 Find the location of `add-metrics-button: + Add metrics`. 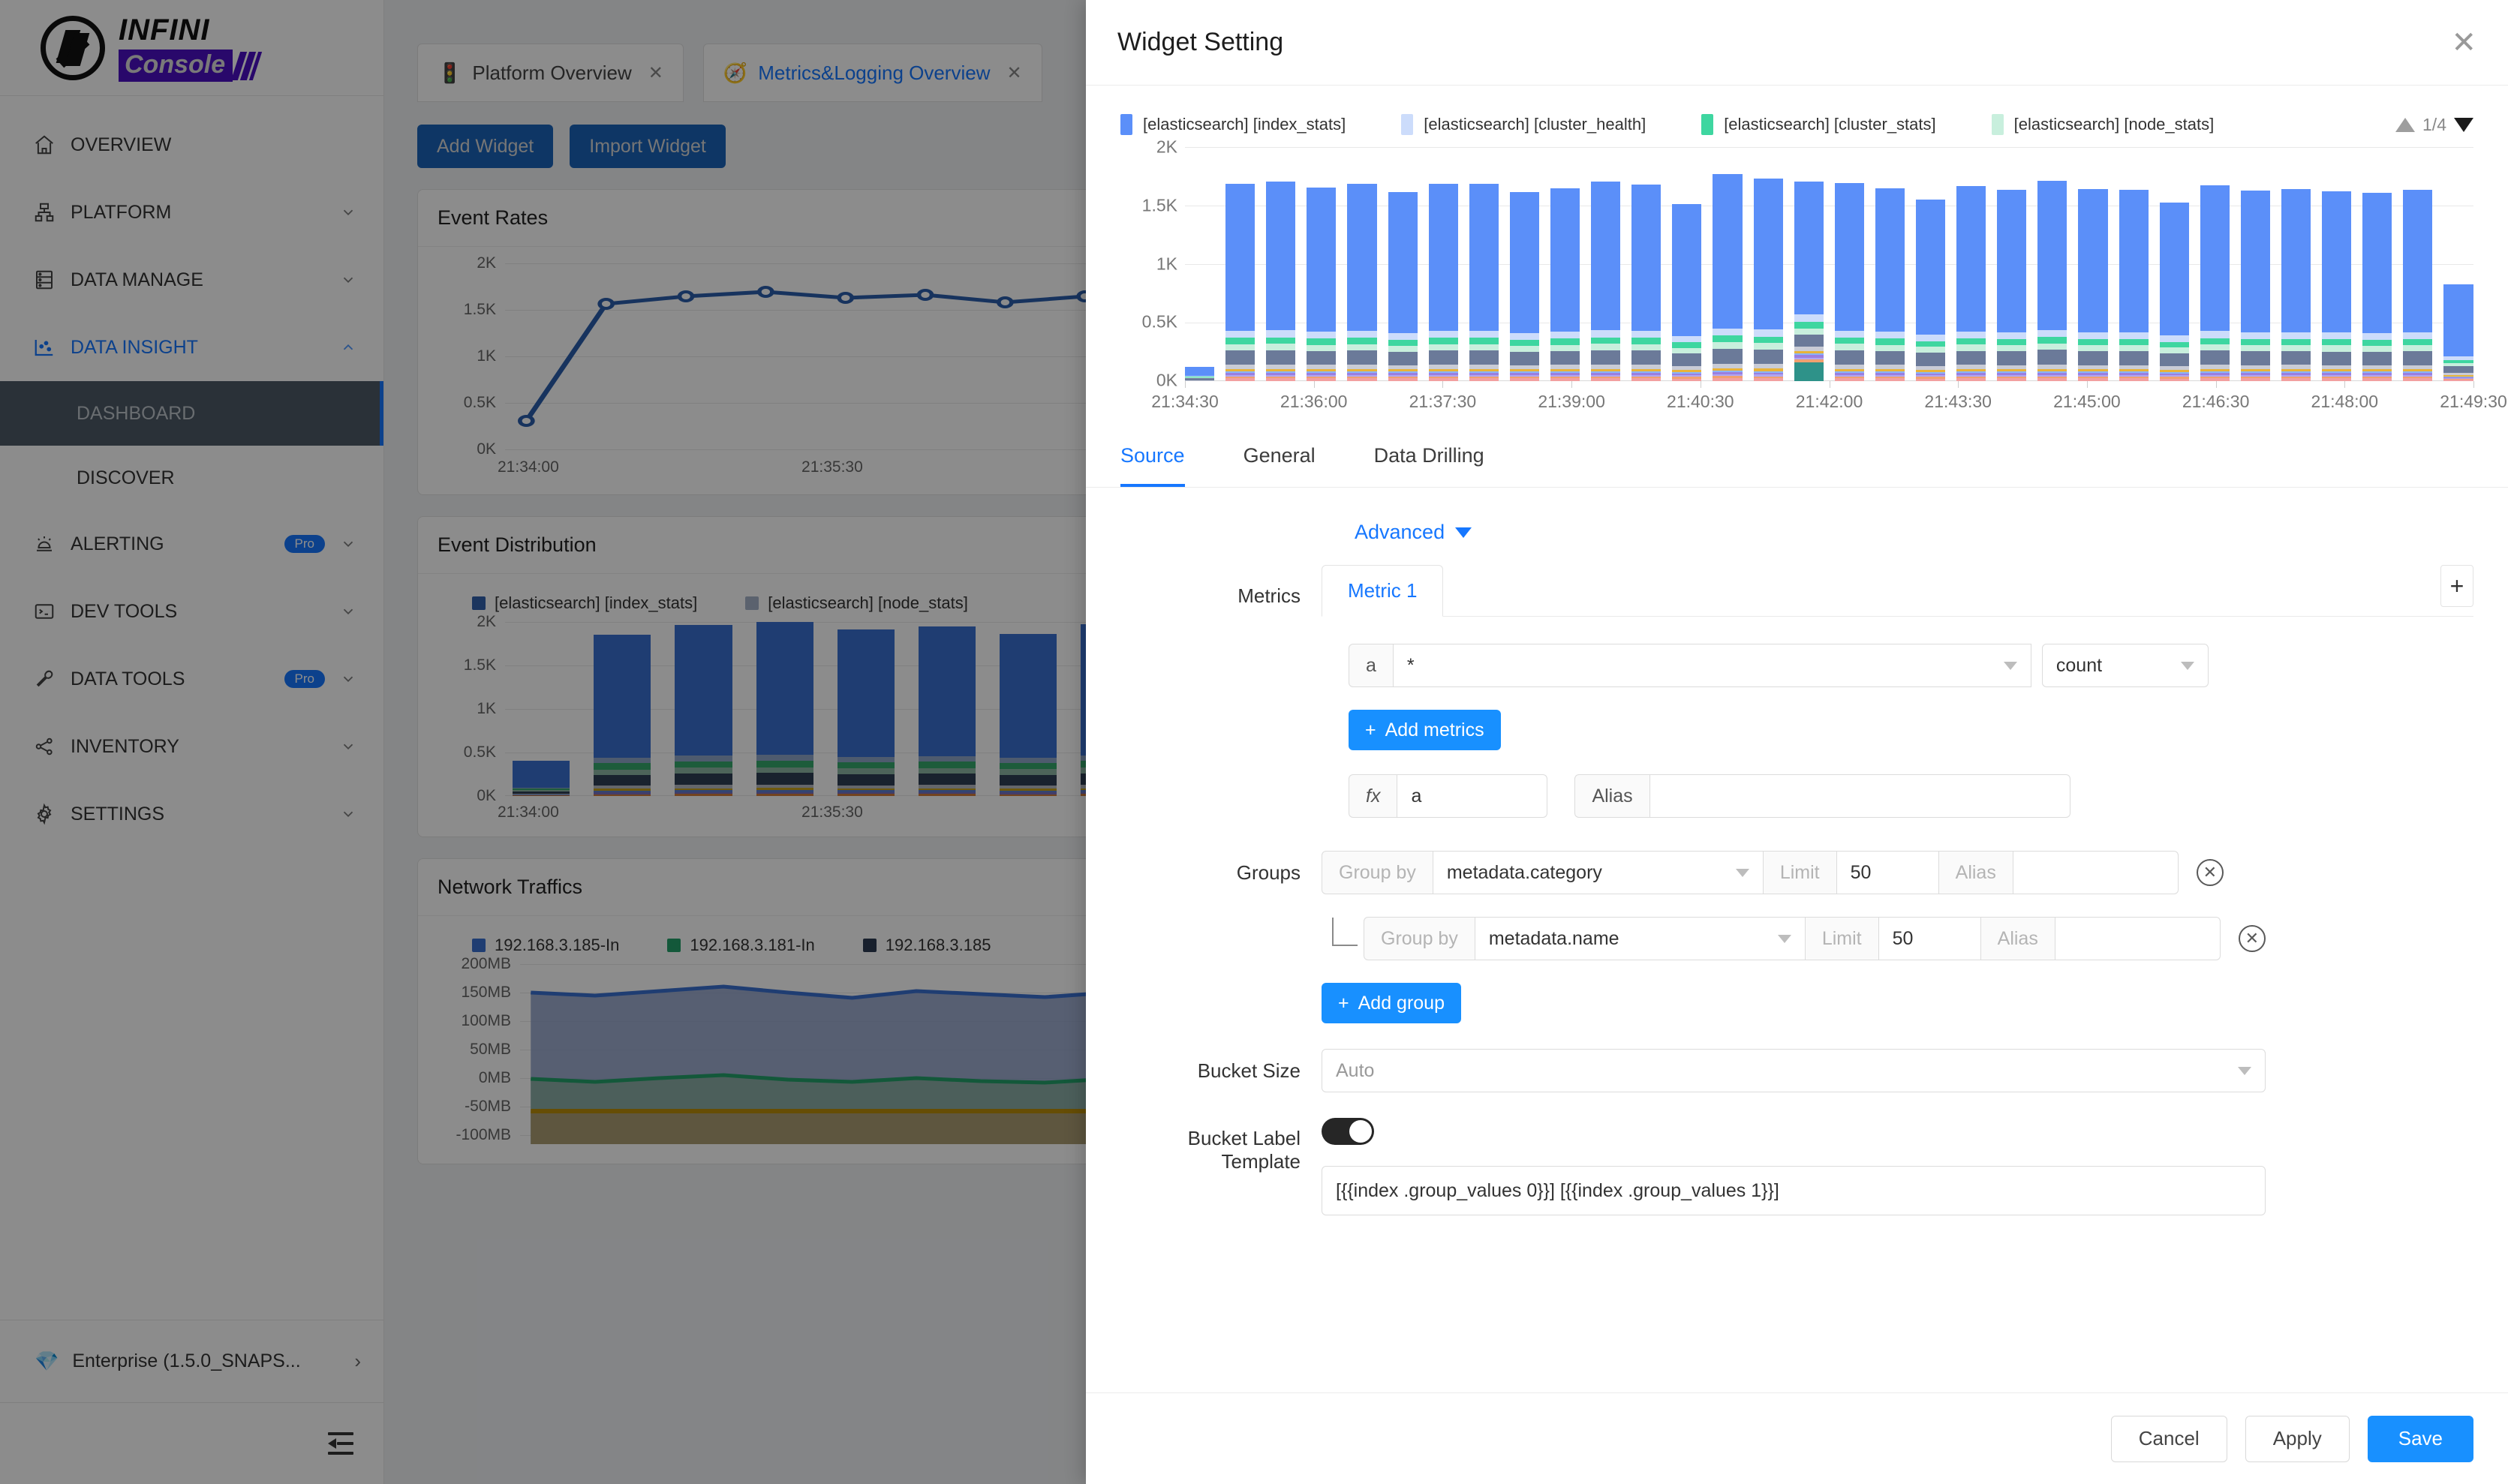

add-metrics-button: + Add metrics is located at coordinates (1425, 730).